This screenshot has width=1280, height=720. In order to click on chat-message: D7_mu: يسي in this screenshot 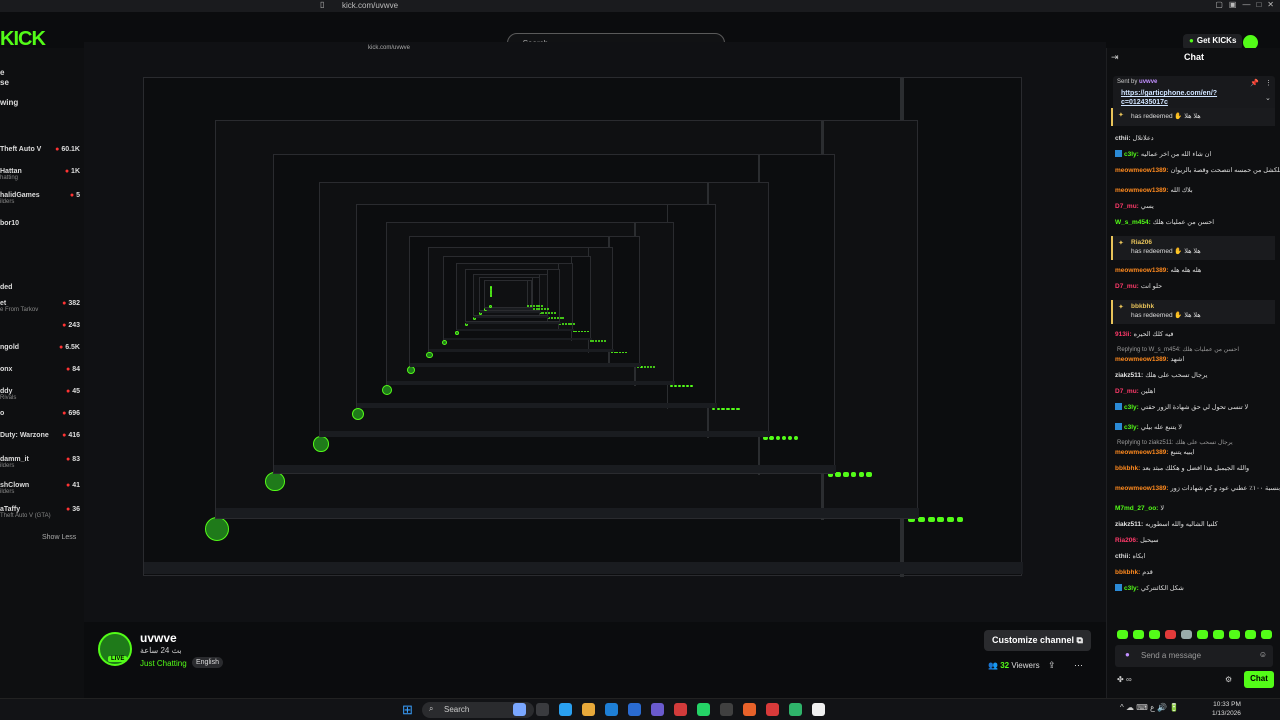, I will do `click(1134, 206)`.